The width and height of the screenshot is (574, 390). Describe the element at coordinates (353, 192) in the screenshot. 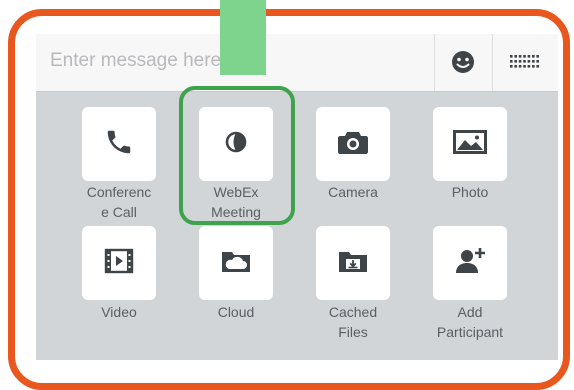

I see `camera-label: Camera` at that location.